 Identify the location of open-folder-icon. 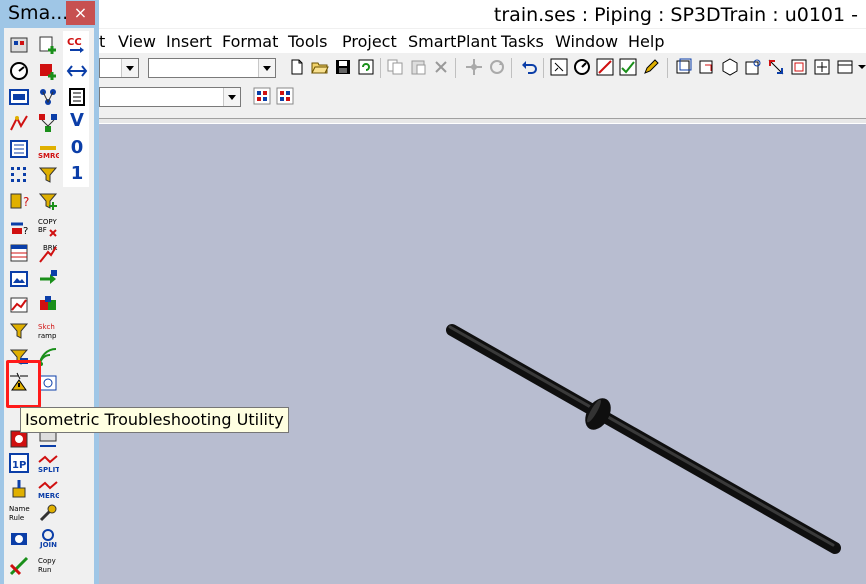
(320, 67).